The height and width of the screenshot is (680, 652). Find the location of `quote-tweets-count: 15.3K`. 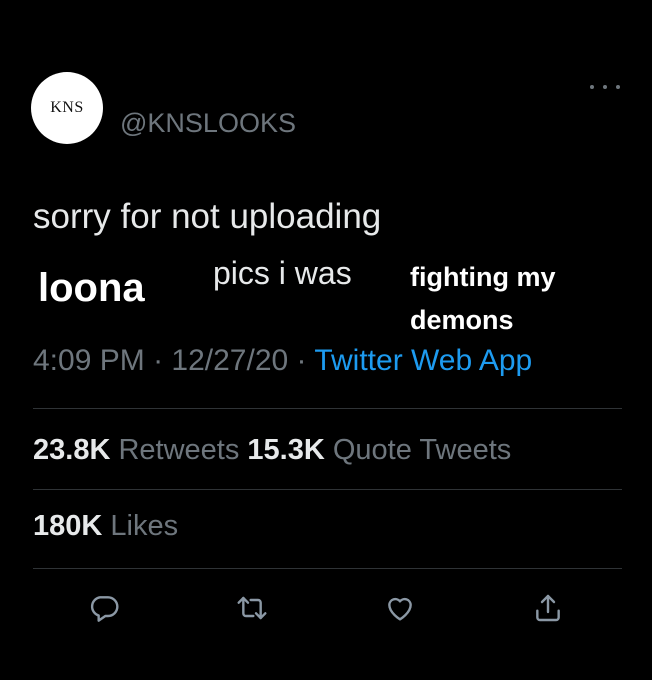

quote-tweets-count: 15.3K is located at coordinates (286, 450).